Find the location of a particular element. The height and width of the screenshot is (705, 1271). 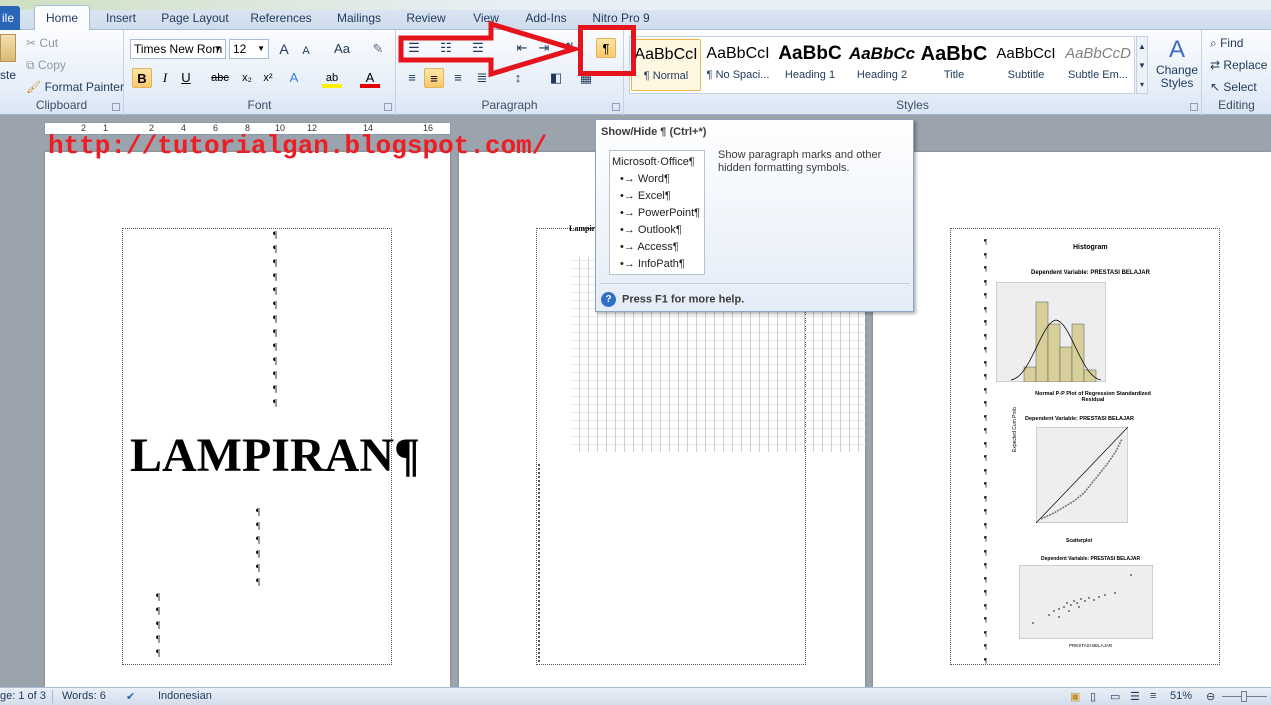

style-name: Subtitle is located at coordinates (1026, 75).